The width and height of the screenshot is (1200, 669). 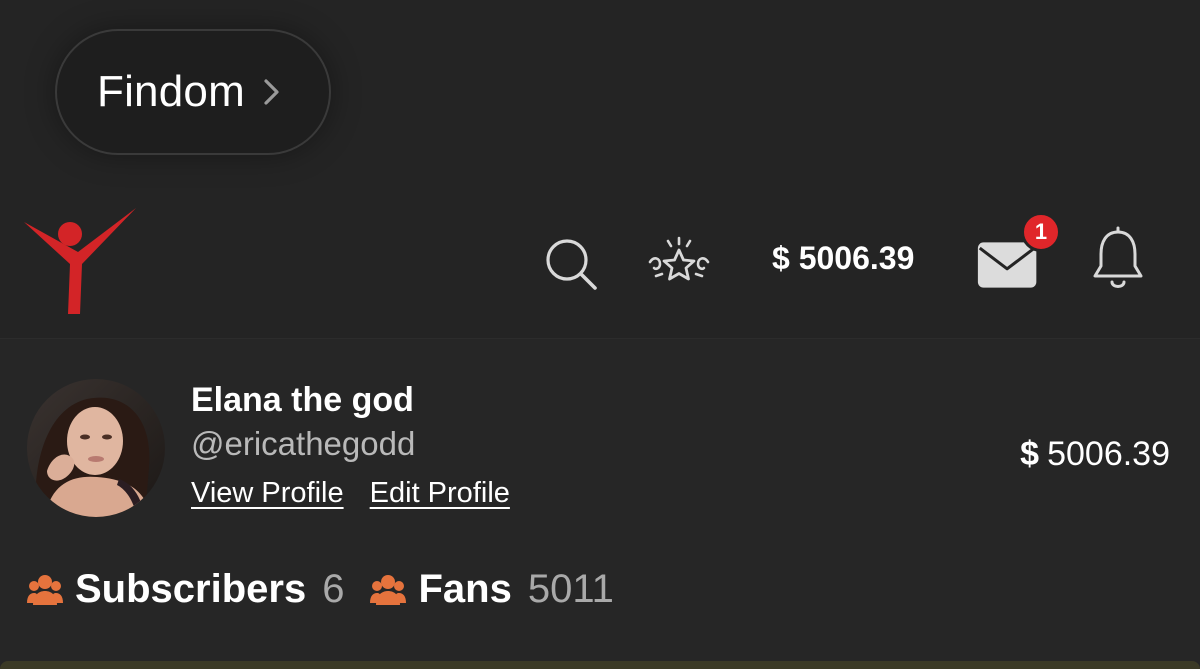 I want to click on messages-badge: 1, so click(x=1041, y=232).